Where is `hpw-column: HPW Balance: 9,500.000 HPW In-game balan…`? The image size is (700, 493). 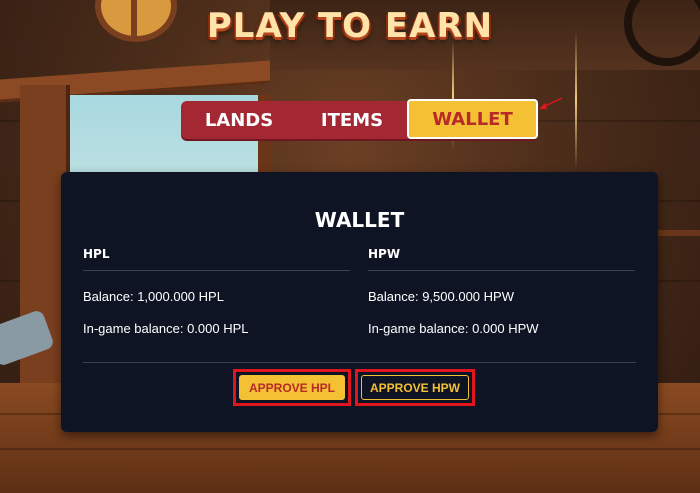
hpw-column: HPW Balance: 9,500.000 HPW In-game balan… is located at coordinates (501, 299).